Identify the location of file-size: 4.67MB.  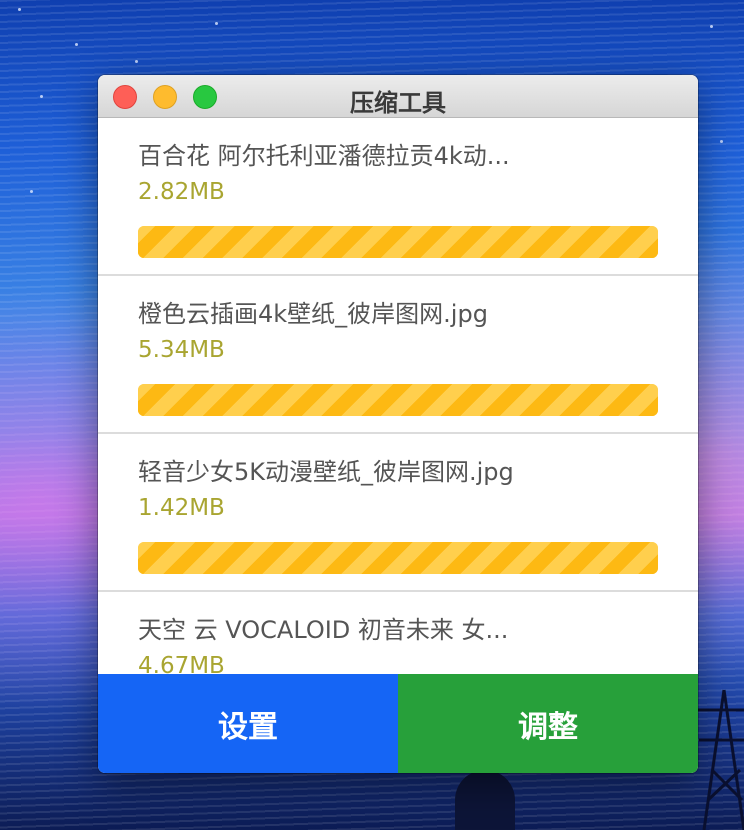
(181, 663).